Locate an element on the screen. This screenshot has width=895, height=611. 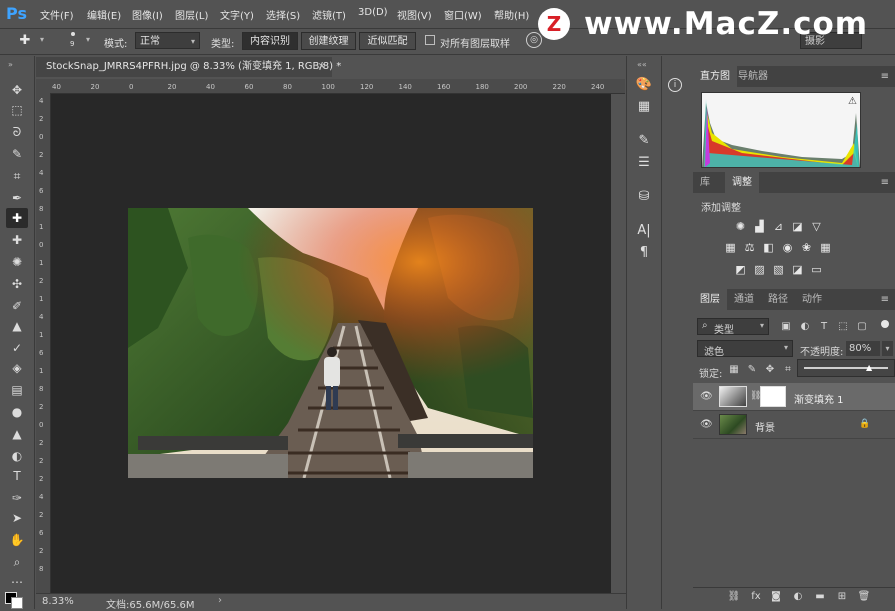
collapse-icon: » is located at coordinates (10, 64).